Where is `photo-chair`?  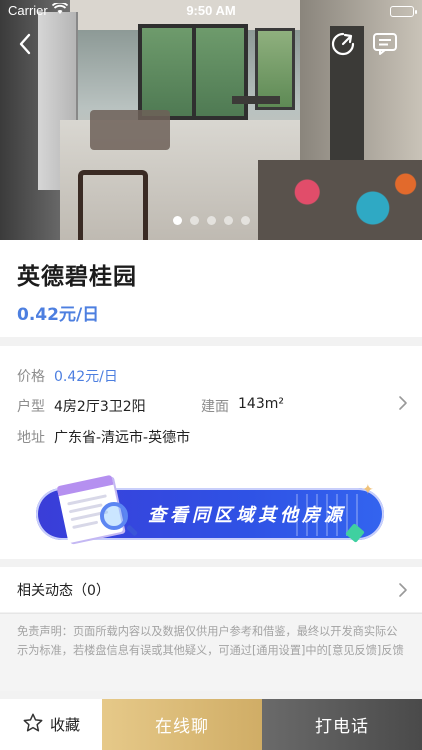
photo-chair is located at coordinates (113, 205).